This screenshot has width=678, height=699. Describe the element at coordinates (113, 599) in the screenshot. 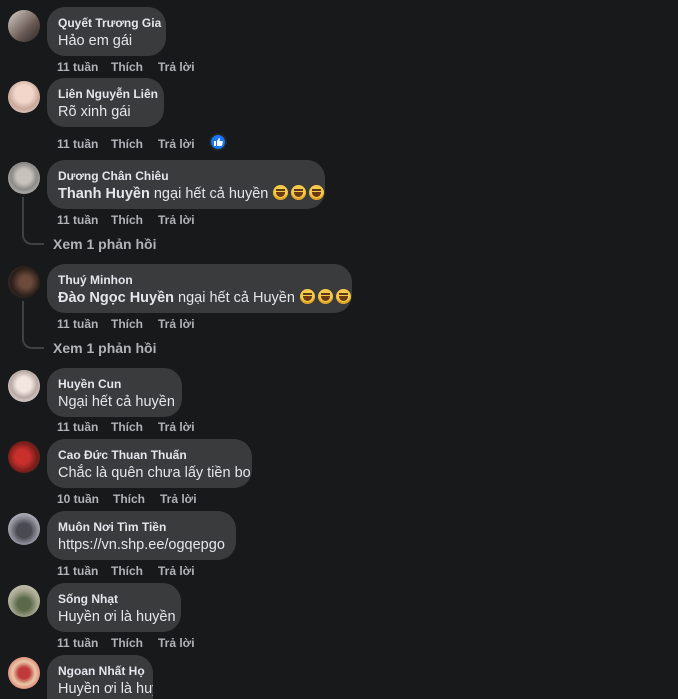

I see `comment-author: Sống Nhạt` at that location.